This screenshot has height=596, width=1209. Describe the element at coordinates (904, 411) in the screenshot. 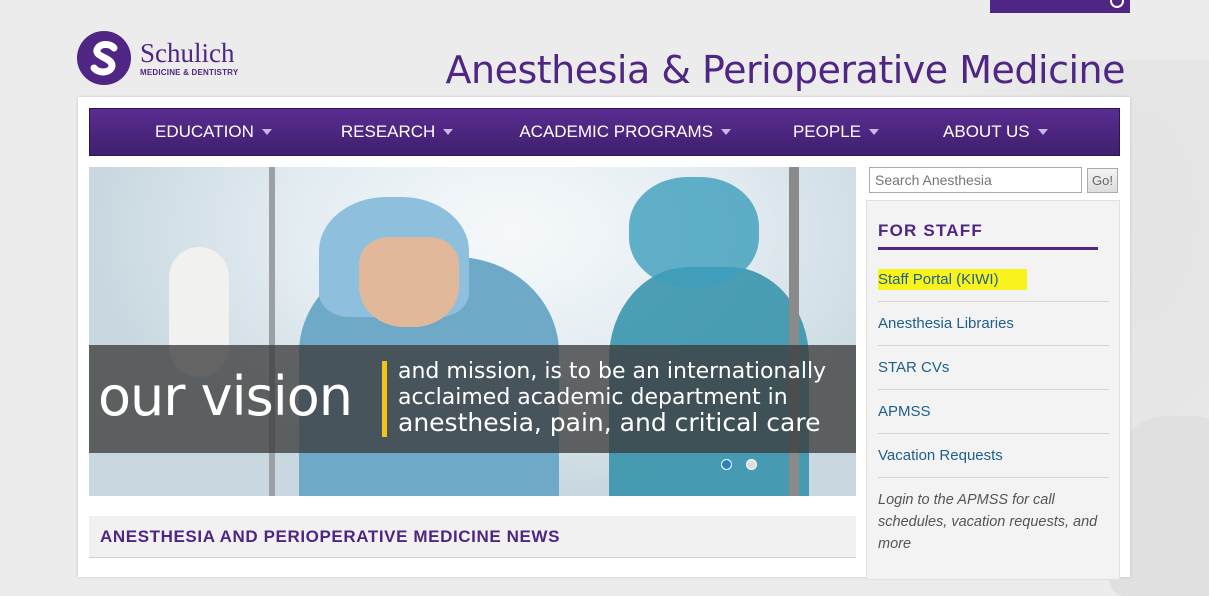

I see `sidebar-item-label: APMSS` at that location.